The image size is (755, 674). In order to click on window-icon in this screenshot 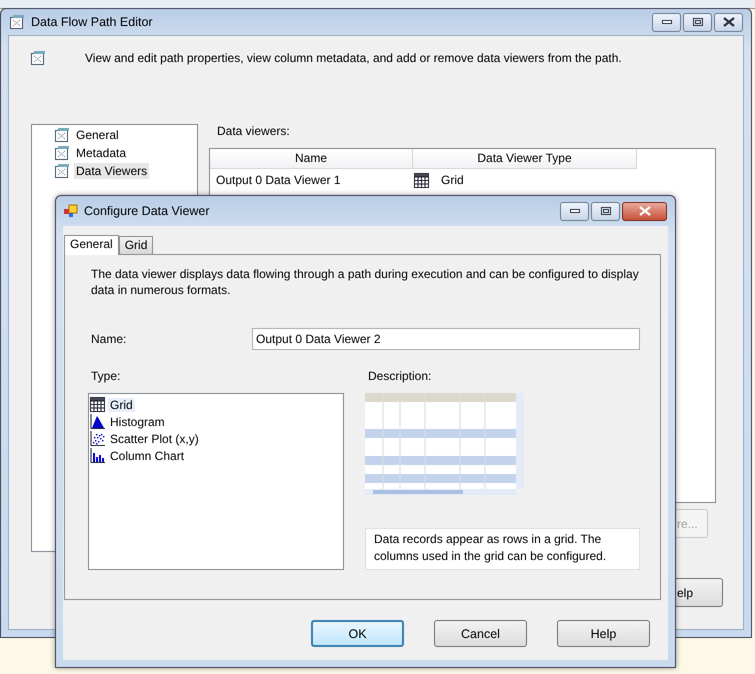, I will do `click(17, 22)`.